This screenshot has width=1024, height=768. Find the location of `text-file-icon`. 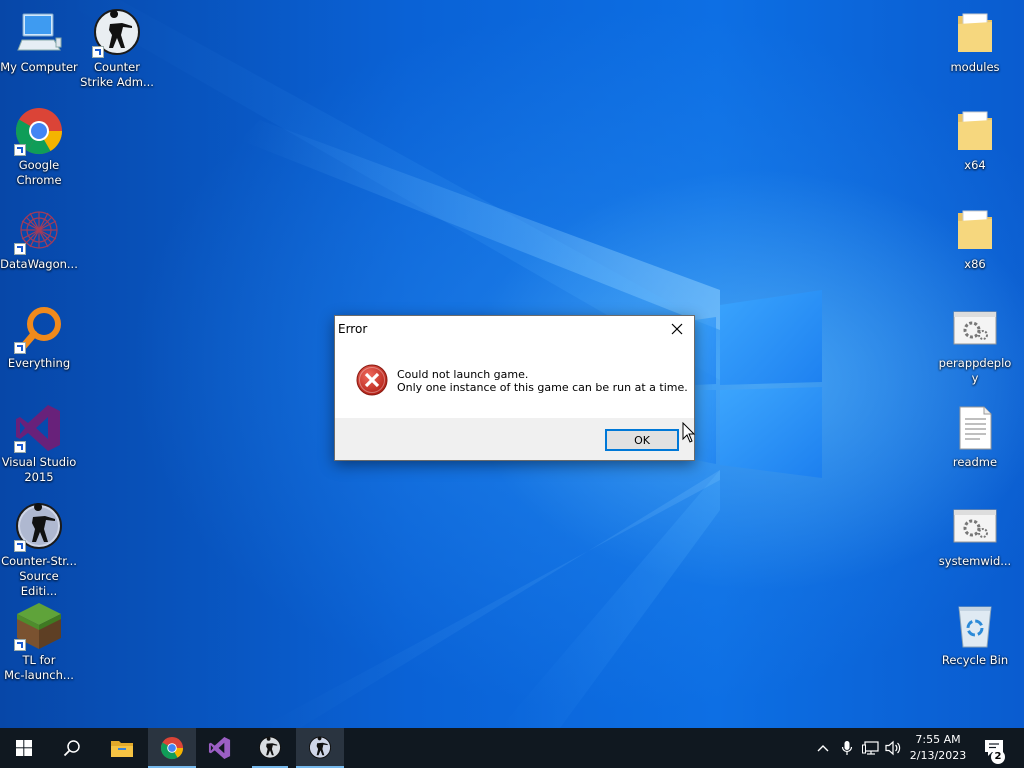

text-file-icon is located at coordinates (975, 428).